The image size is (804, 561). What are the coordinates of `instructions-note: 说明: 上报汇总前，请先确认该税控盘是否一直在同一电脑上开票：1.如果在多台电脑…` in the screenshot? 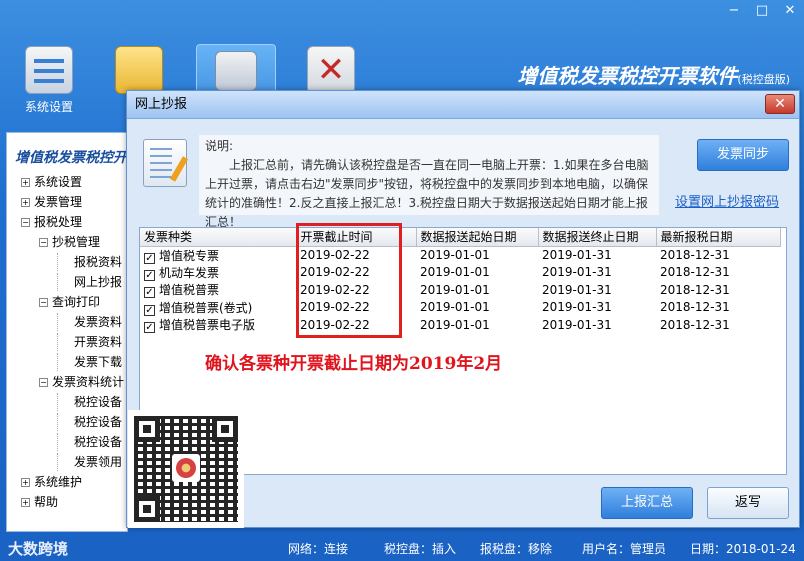 It's located at (429, 182).